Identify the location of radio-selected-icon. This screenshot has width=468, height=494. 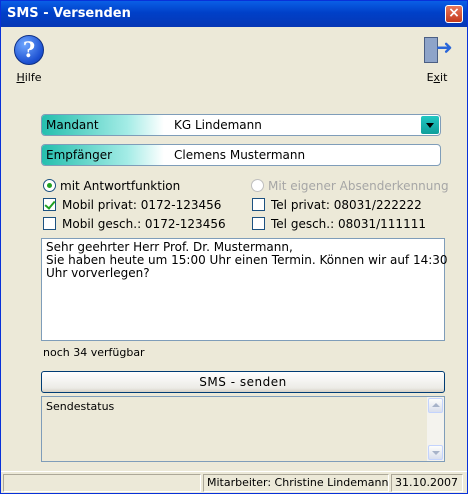
(49, 185).